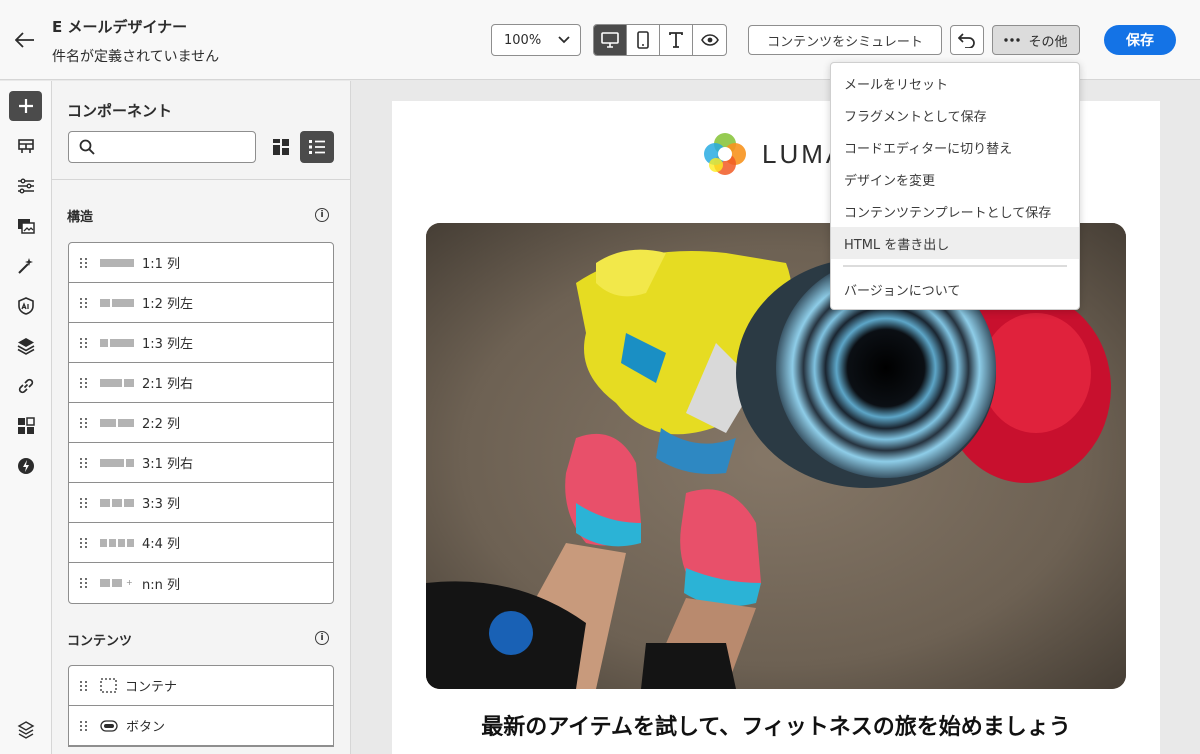  I want to click on panel-header: コンポーネント, so click(201, 130).